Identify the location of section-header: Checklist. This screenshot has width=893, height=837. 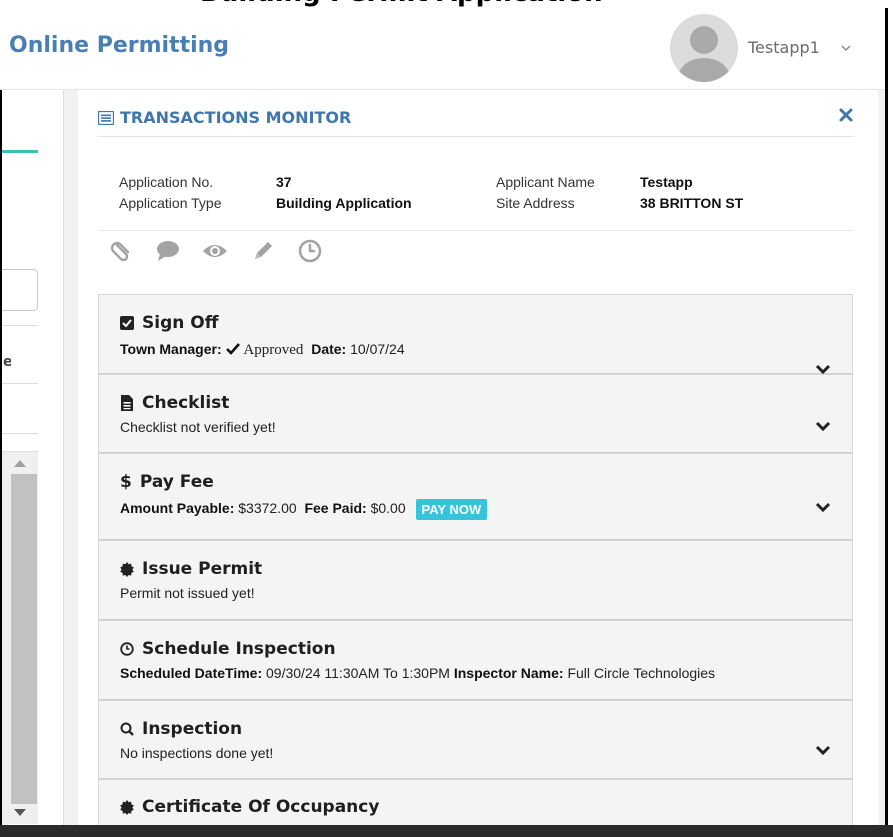
(174, 403).